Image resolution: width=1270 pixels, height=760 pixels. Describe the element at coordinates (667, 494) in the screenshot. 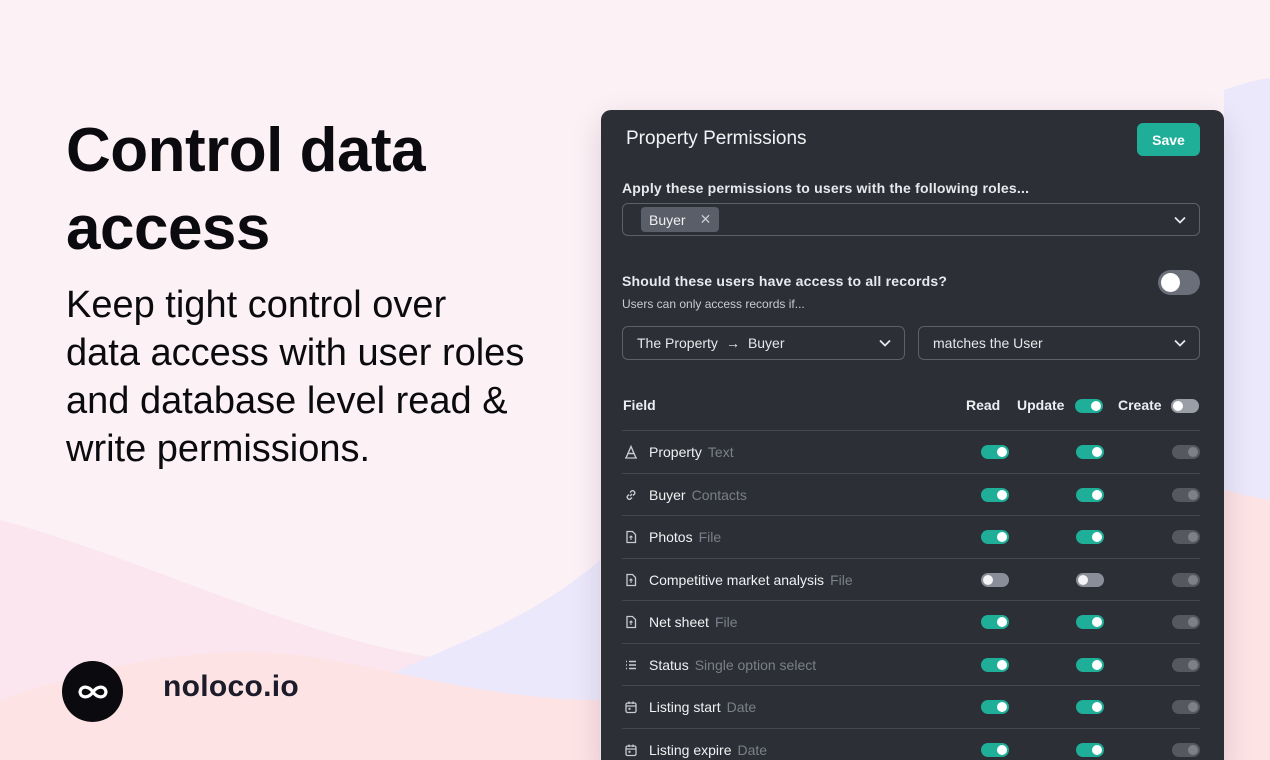

I see `field-label: Buyer` at that location.